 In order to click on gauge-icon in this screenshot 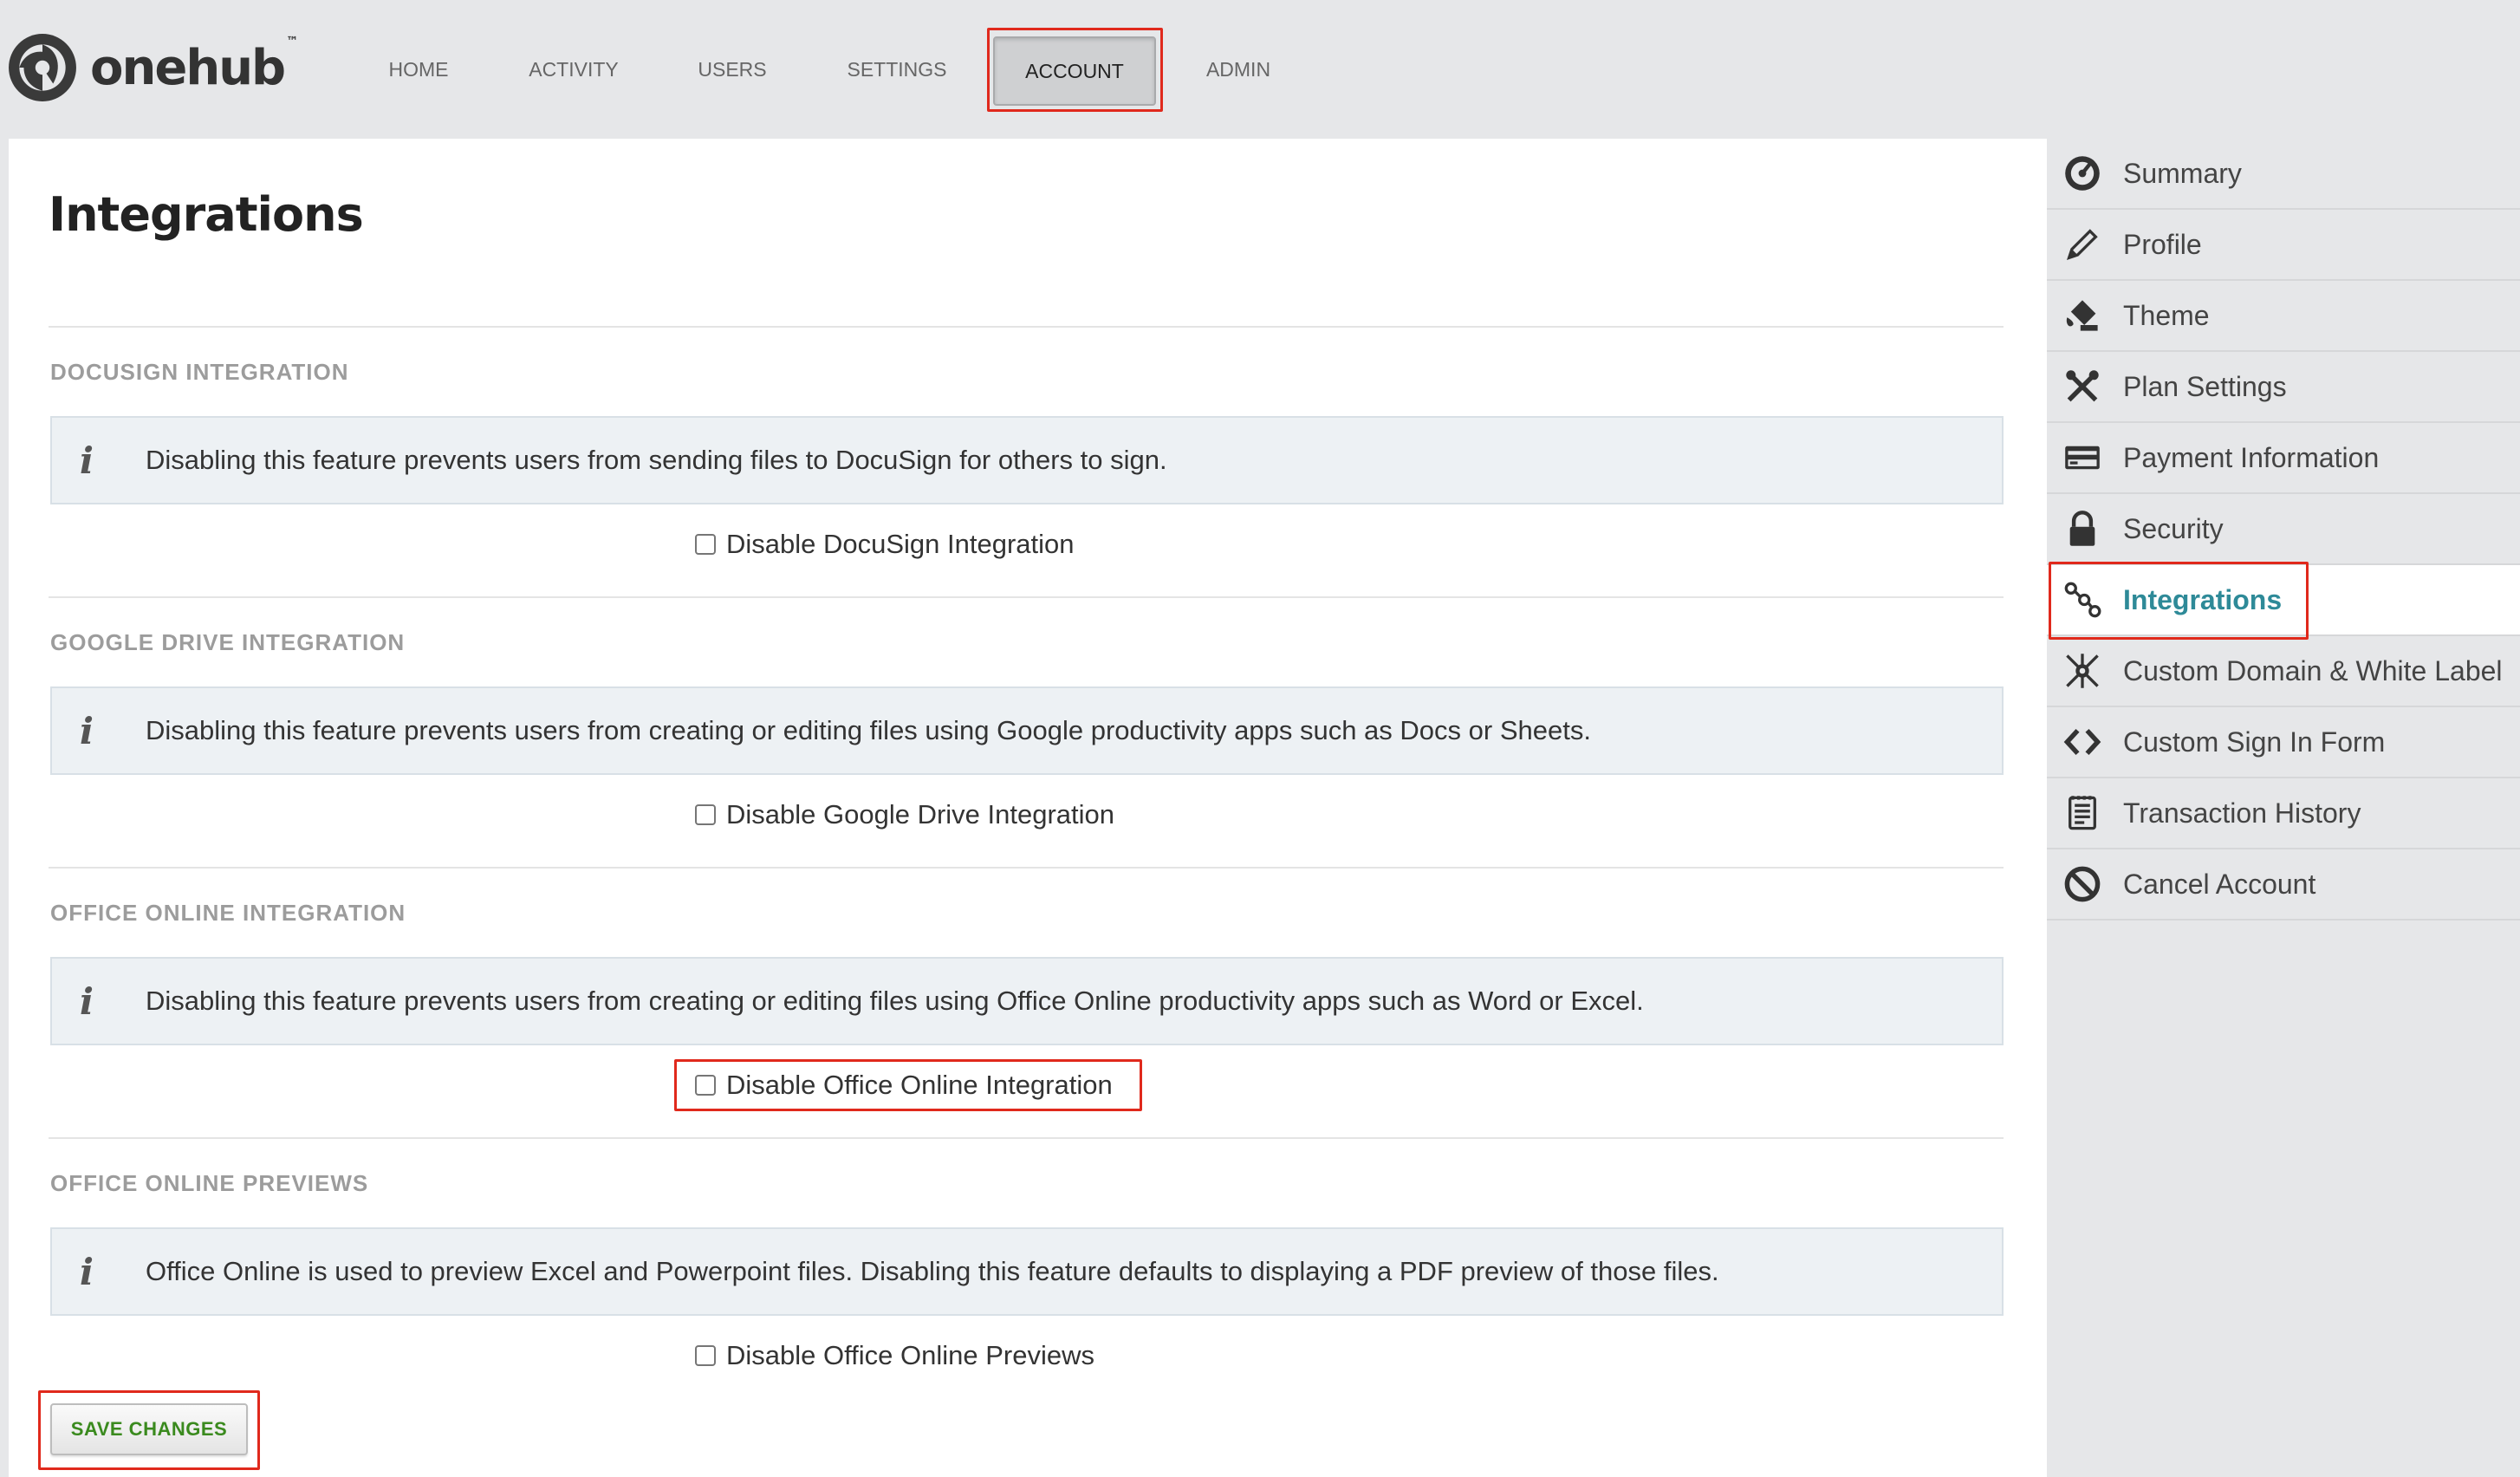, I will do `click(2082, 173)`.